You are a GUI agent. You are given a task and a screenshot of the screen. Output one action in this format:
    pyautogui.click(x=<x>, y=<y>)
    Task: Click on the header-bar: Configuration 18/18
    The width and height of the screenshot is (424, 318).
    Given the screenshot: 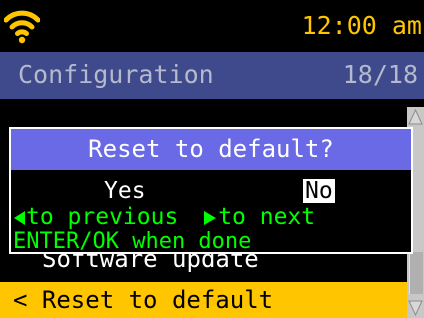 What is the action you would take?
    pyautogui.click(x=212, y=75)
    